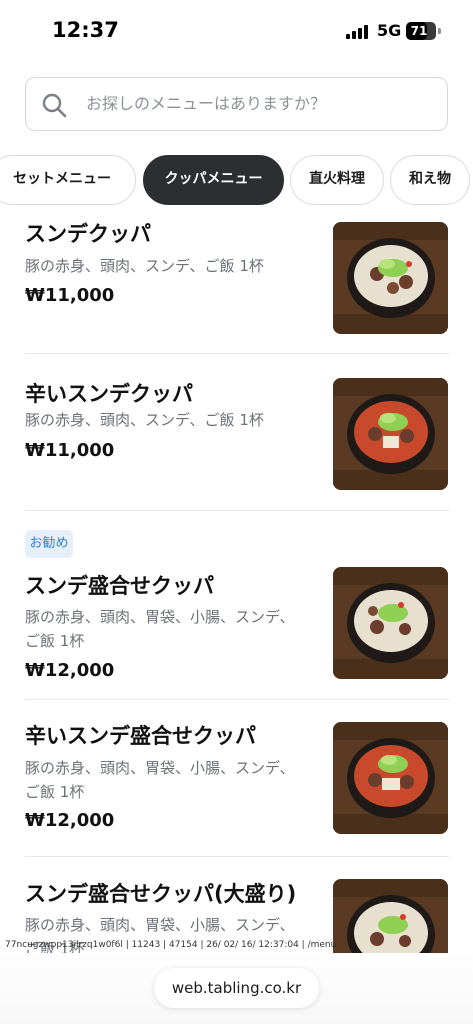  I want to click on network-type: 5G, so click(389, 30).